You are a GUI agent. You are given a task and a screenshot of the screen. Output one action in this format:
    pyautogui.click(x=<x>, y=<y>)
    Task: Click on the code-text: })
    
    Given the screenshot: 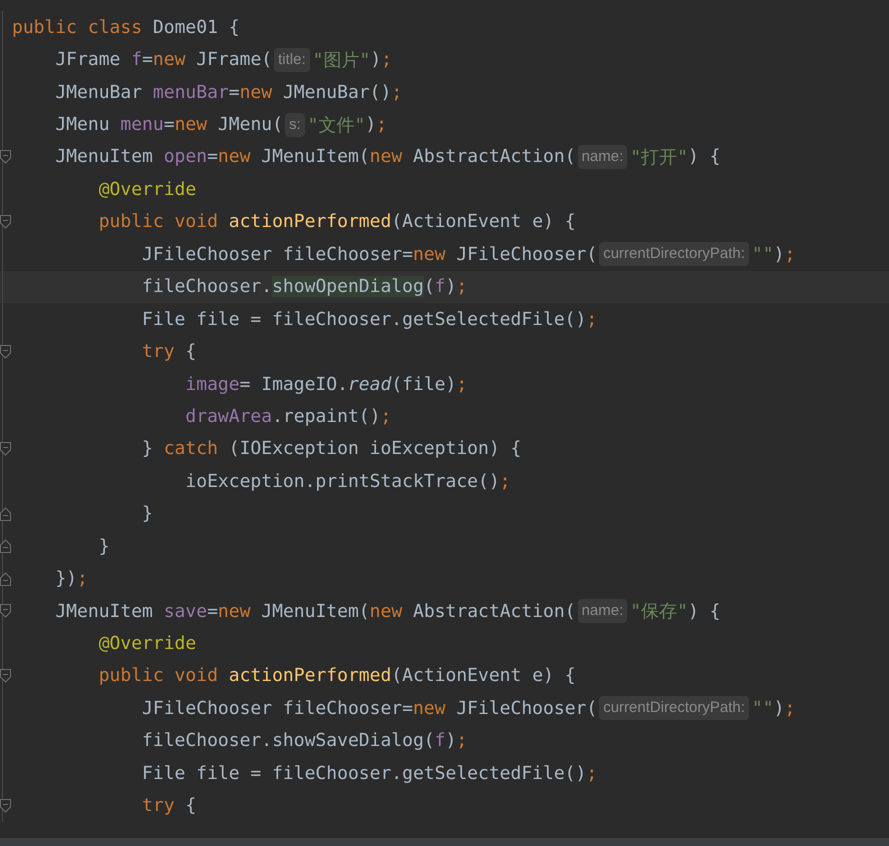 What is the action you would take?
    pyautogui.click(x=66, y=579)
    